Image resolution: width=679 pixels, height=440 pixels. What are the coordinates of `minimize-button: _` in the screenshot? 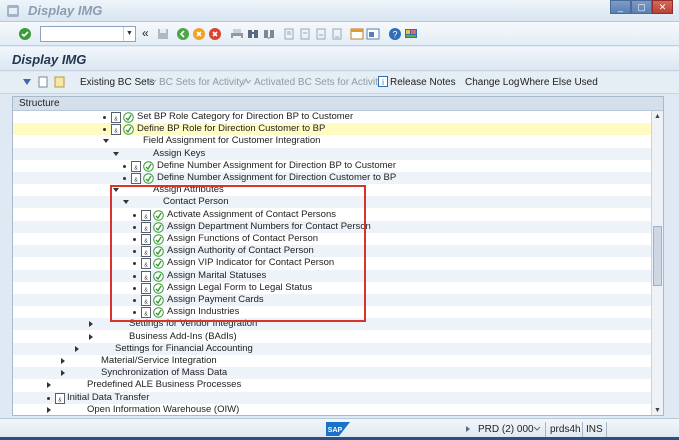 It's located at (620, 7).